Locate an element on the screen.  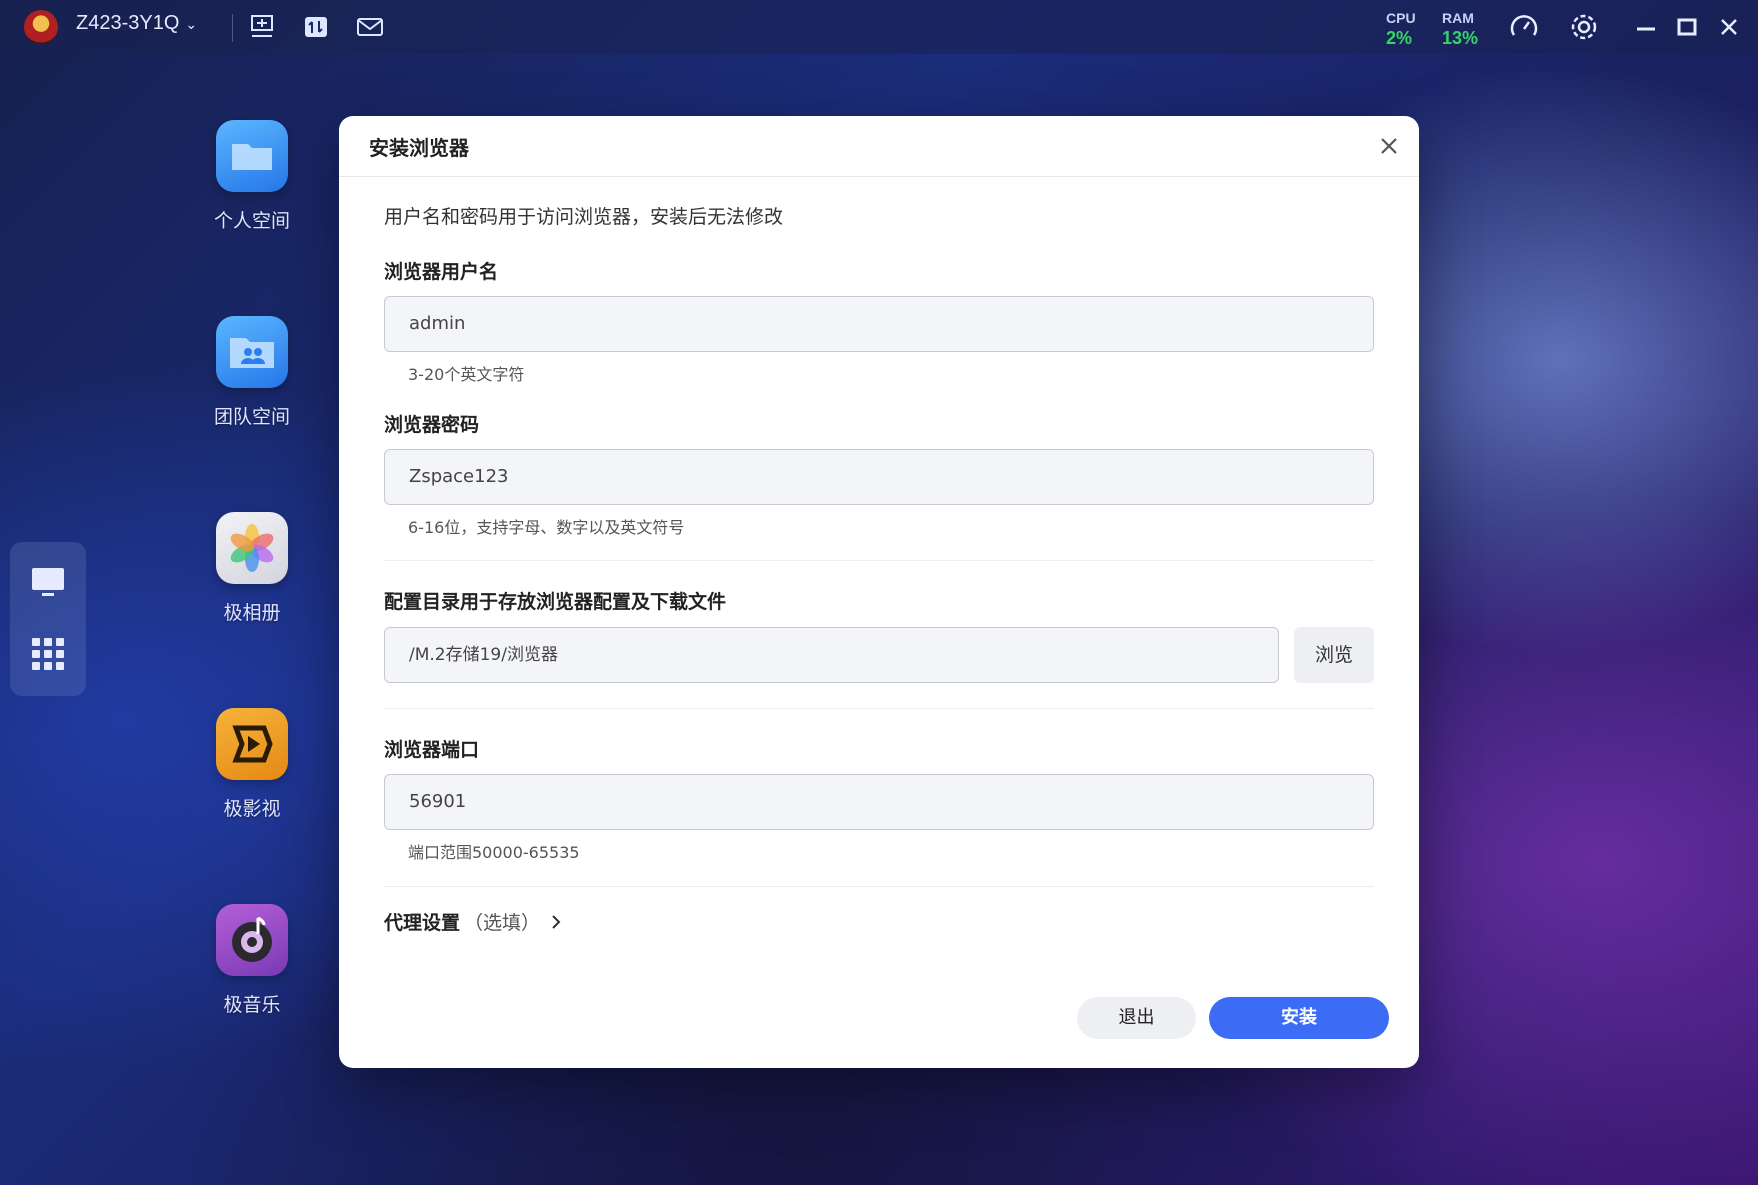
folder-icon is located at coordinates (252, 156).